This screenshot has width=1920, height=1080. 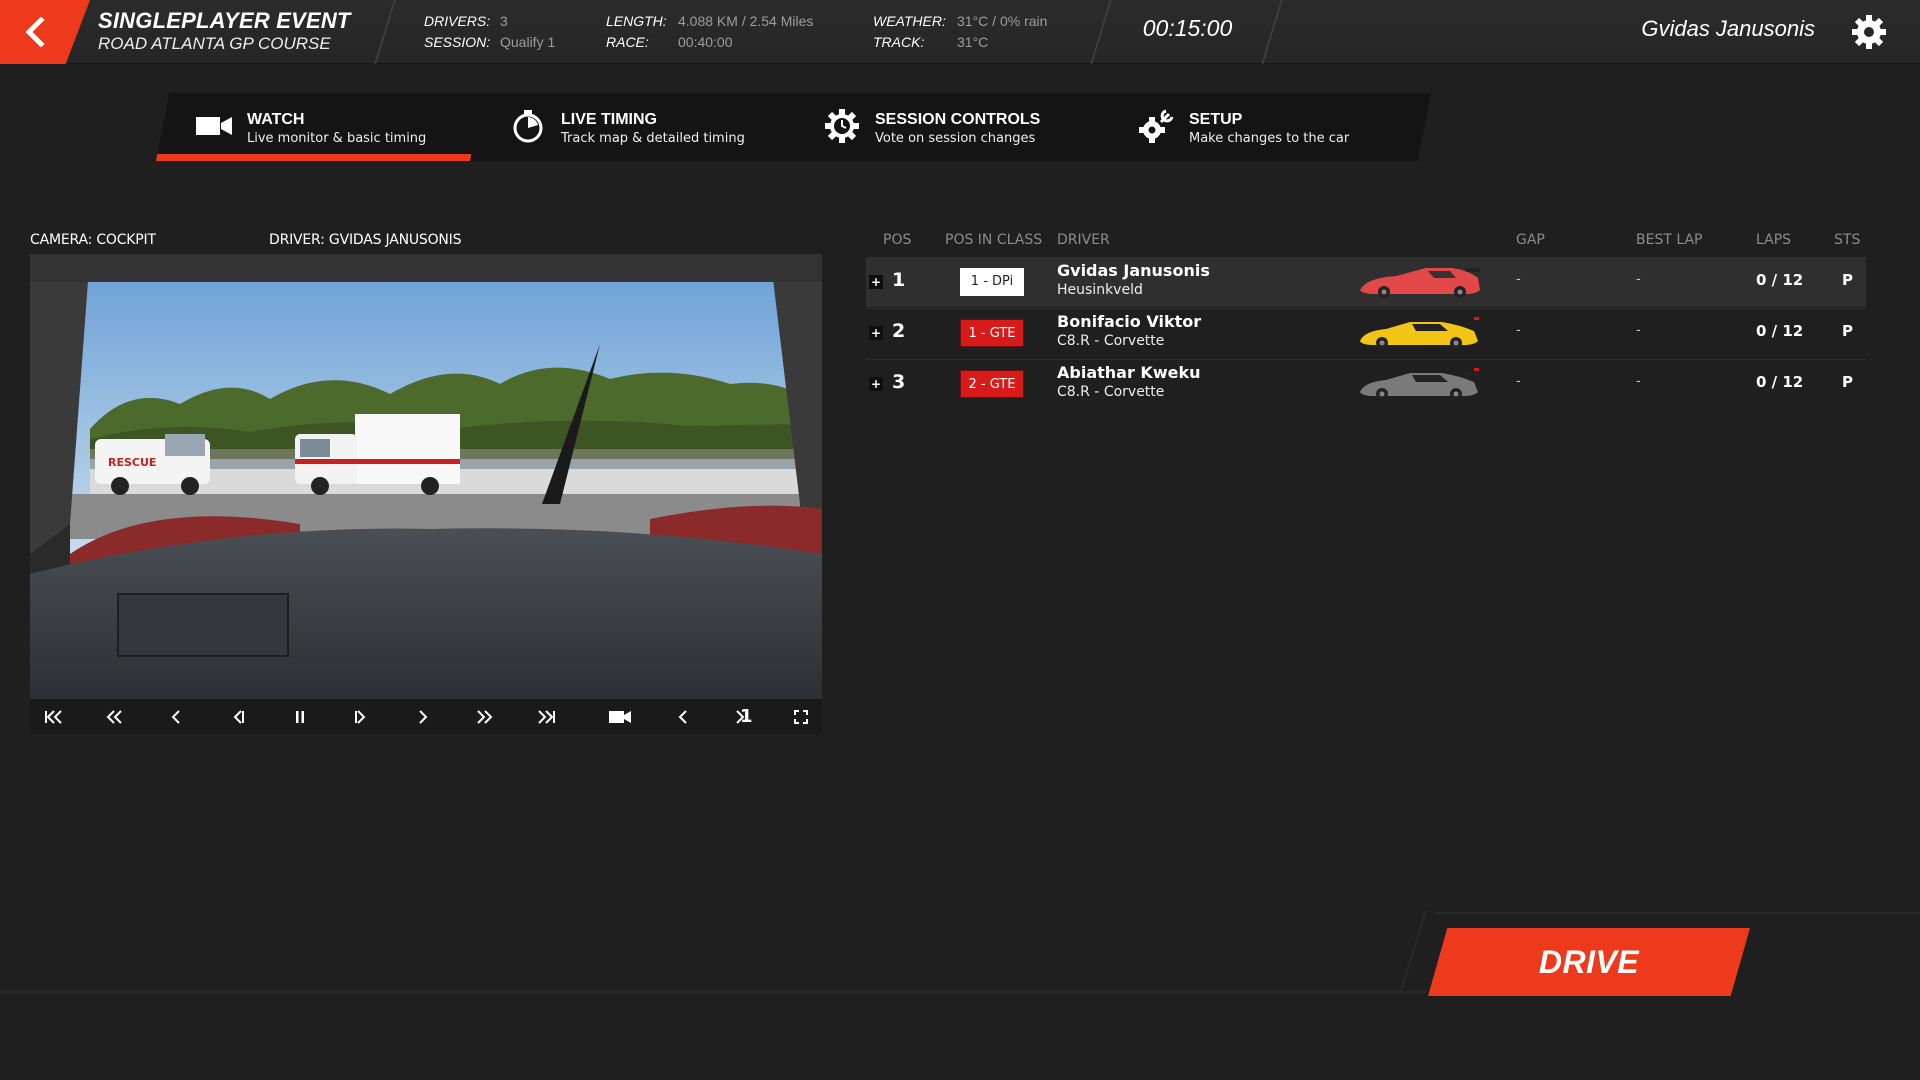 I want to click on car-name: Heusinkveld, so click(x=1100, y=290).